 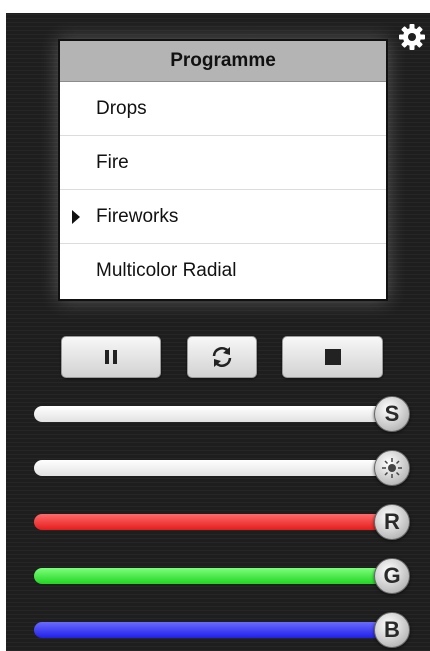 What do you see at coordinates (392, 414) in the screenshot?
I see `speed-knob: S` at bounding box center [392, 414].